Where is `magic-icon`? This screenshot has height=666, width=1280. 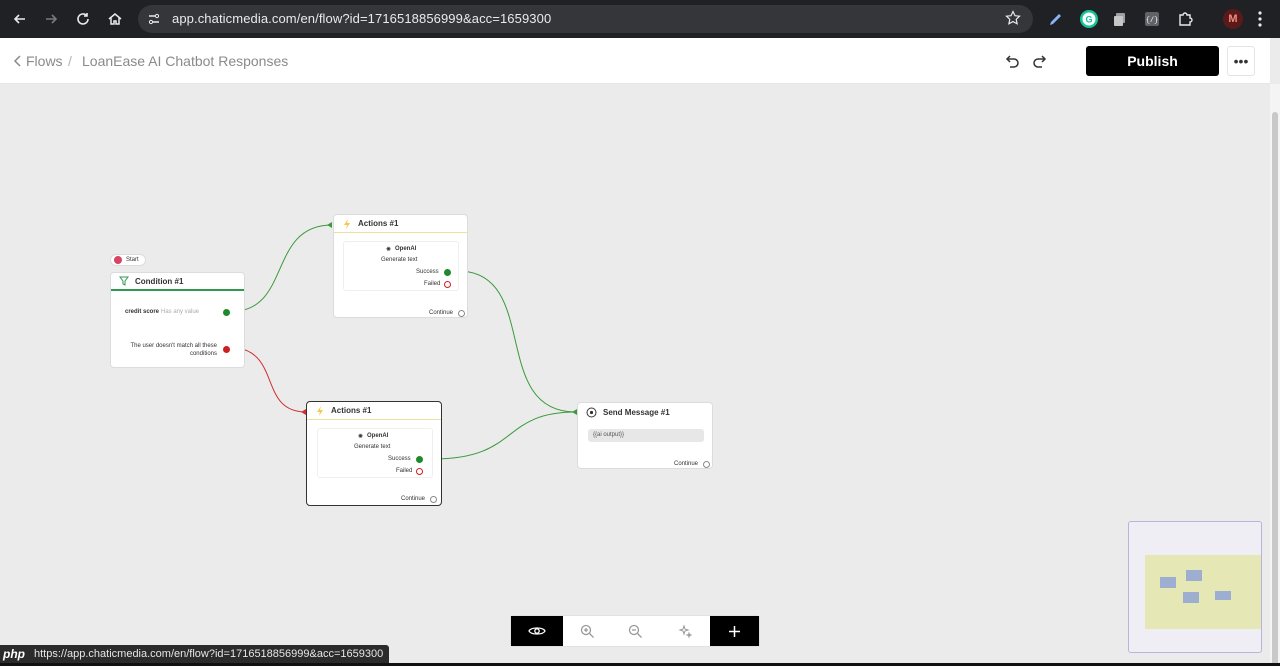 magic-icon is located at coordinates (684, 631).